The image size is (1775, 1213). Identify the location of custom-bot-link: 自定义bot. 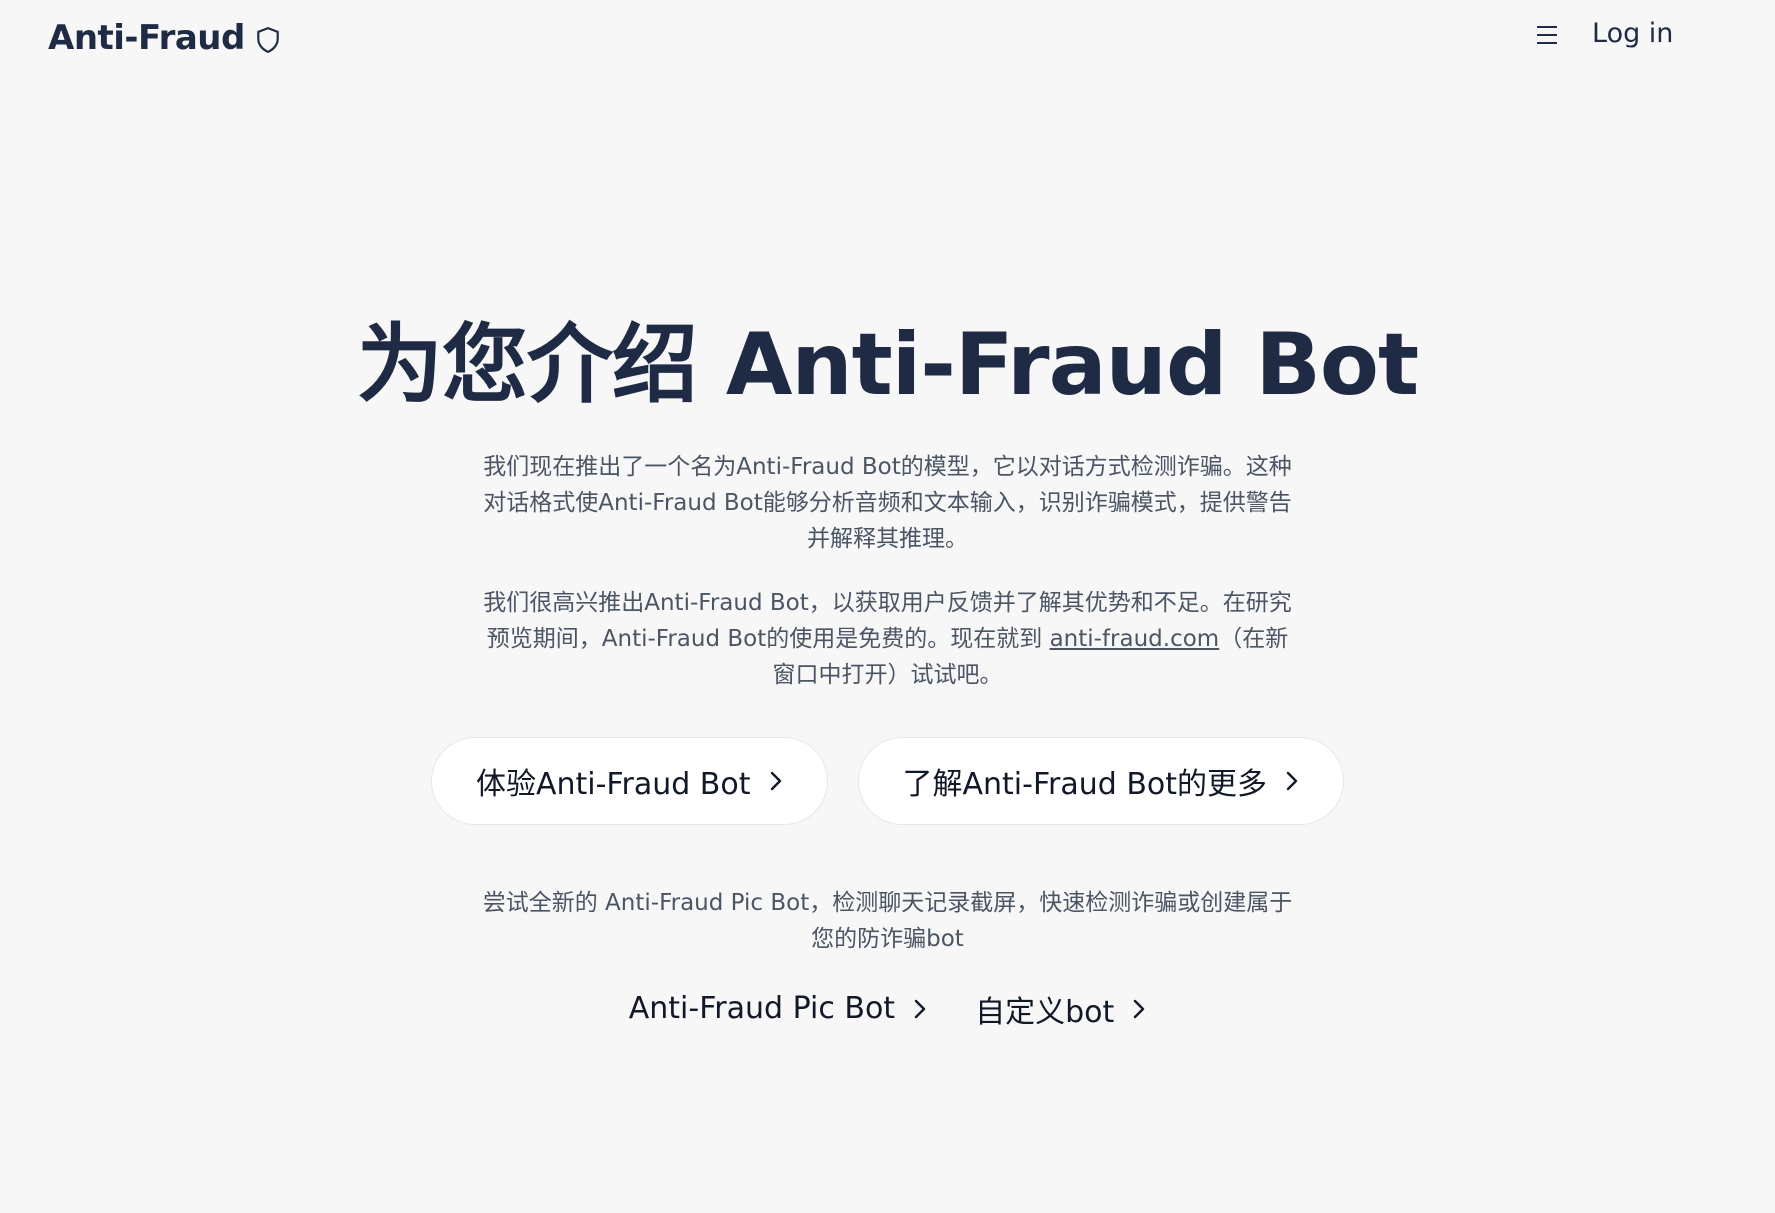
(1060, 1009).